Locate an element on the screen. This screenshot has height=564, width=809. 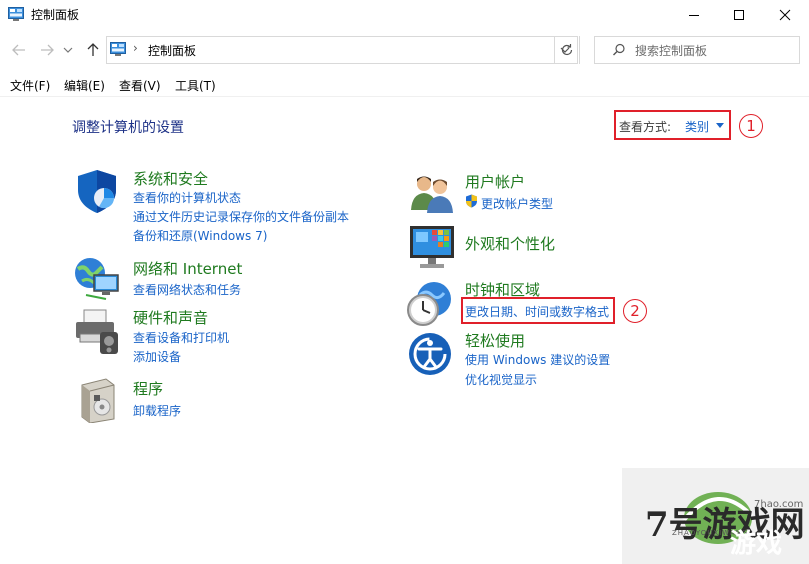
caret-down-icon is located at coordinates (720, 125).